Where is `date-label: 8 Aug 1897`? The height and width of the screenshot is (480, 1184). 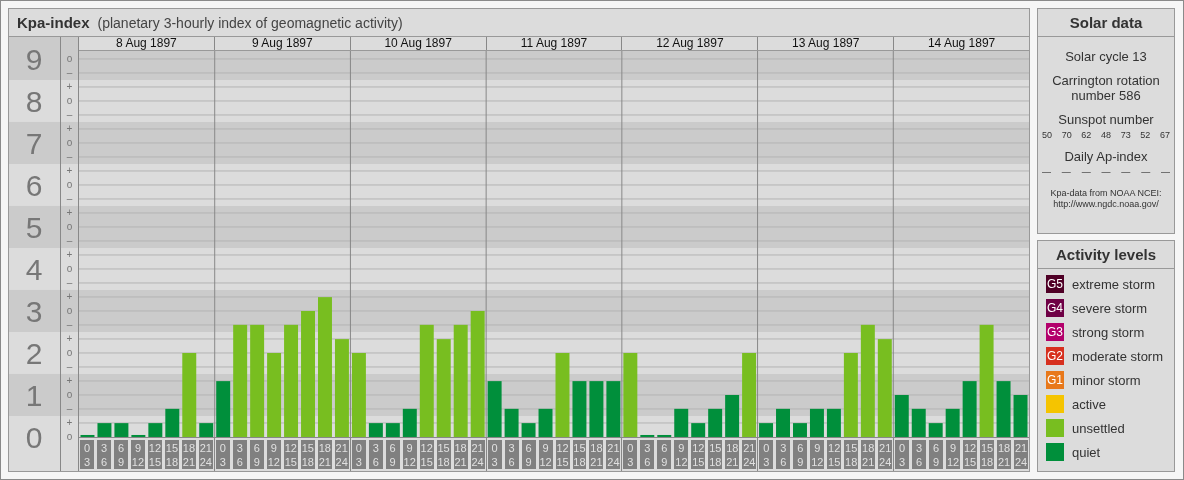
date-label: 8 Aug 1897 is located at coordinates (146, 43).